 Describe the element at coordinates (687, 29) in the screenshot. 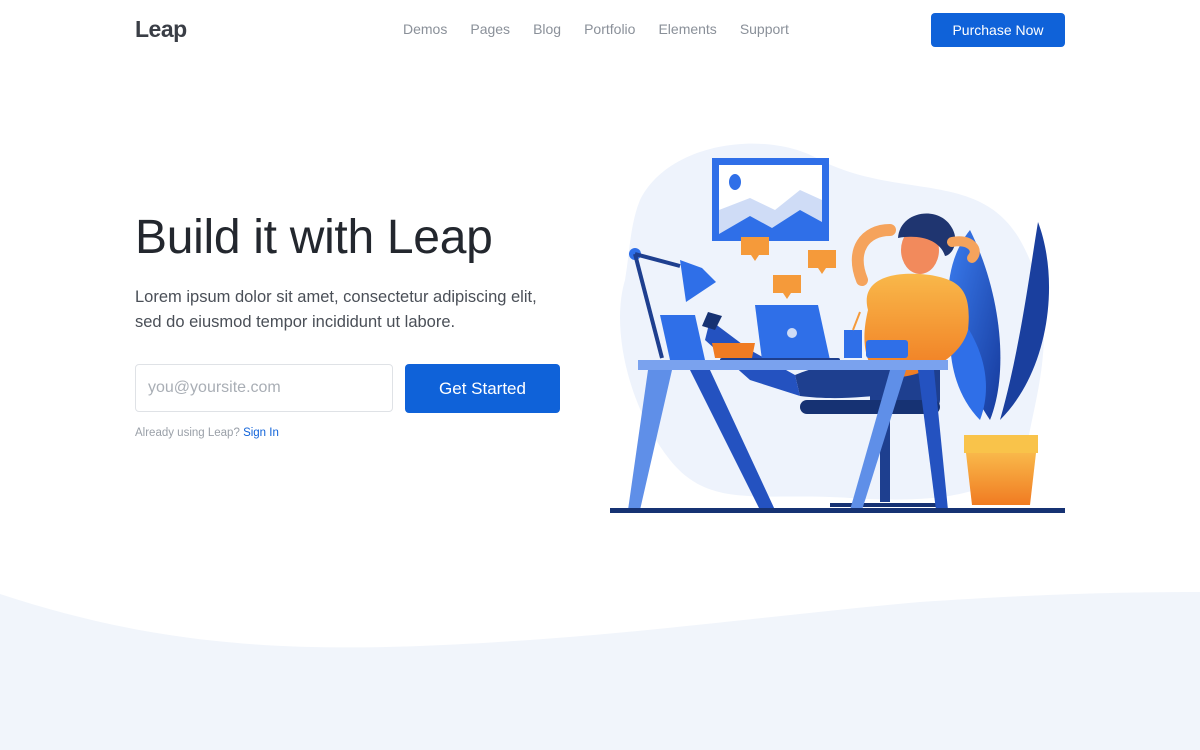

I see `nav-elements: Elements` at that location.